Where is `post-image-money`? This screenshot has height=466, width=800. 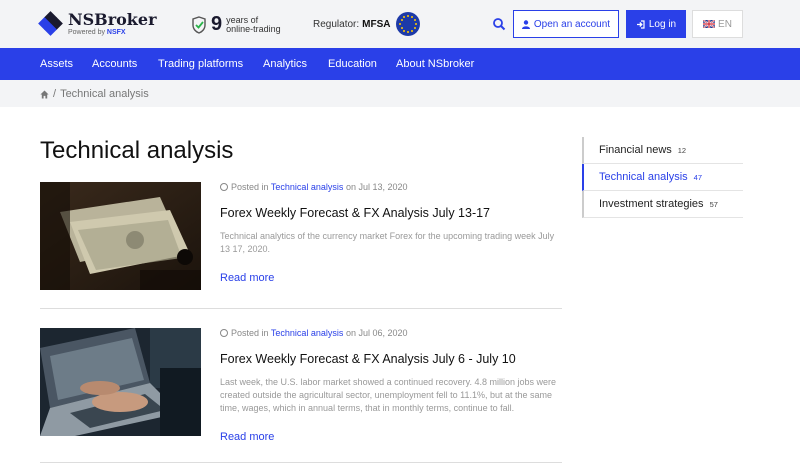 post-image-money is located at coordinates (120, 236).